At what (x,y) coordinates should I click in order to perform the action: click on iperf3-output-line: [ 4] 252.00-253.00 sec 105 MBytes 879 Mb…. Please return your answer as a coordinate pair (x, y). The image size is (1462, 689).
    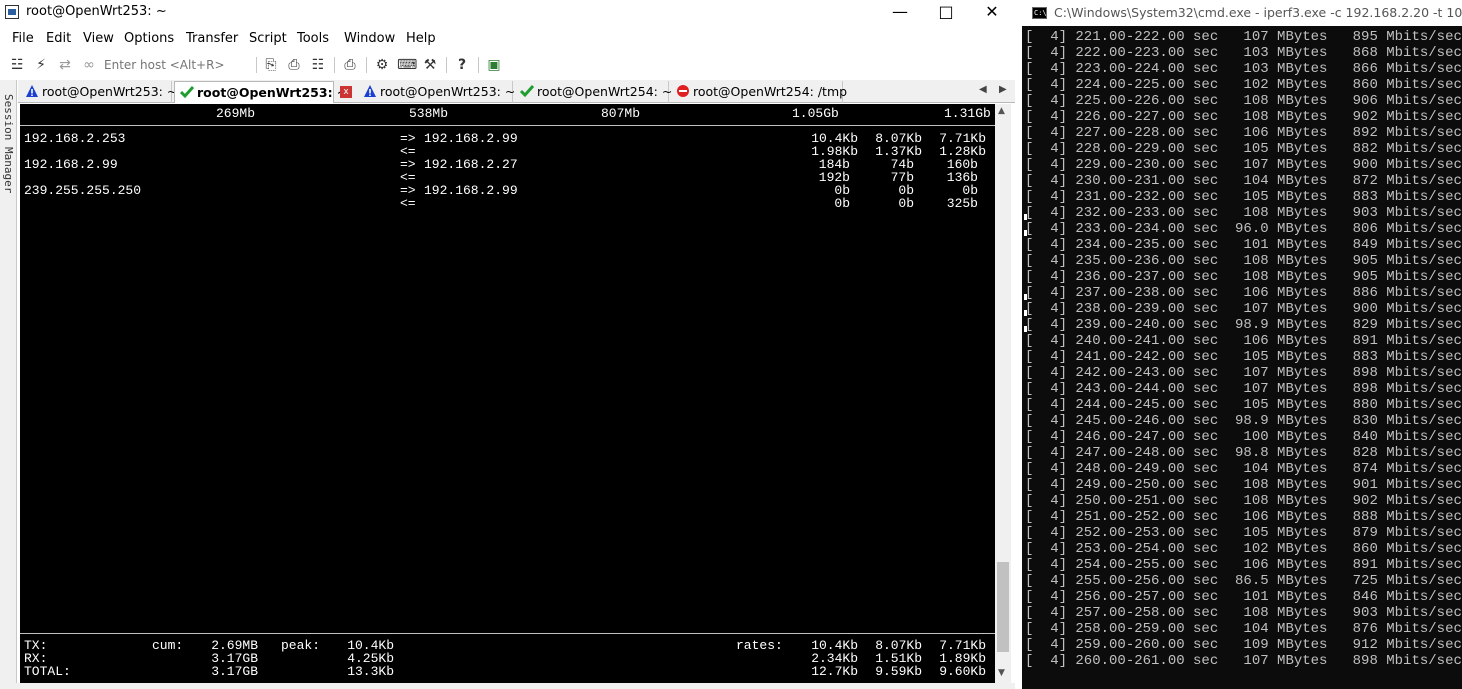
    Looking at the image, I should click on (1243, 533).